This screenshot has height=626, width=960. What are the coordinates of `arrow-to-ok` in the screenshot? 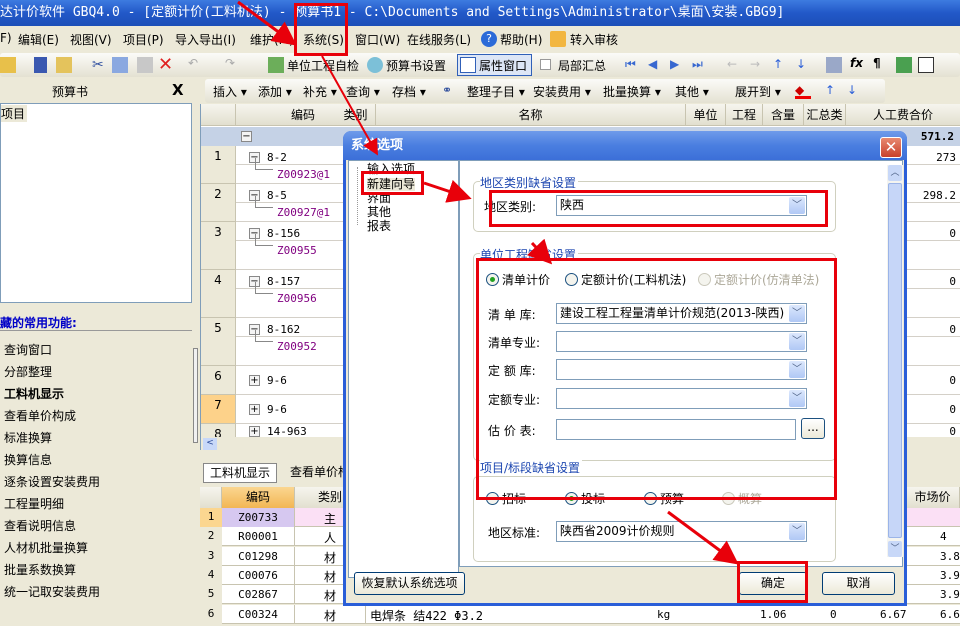 It's located at (703, 537).